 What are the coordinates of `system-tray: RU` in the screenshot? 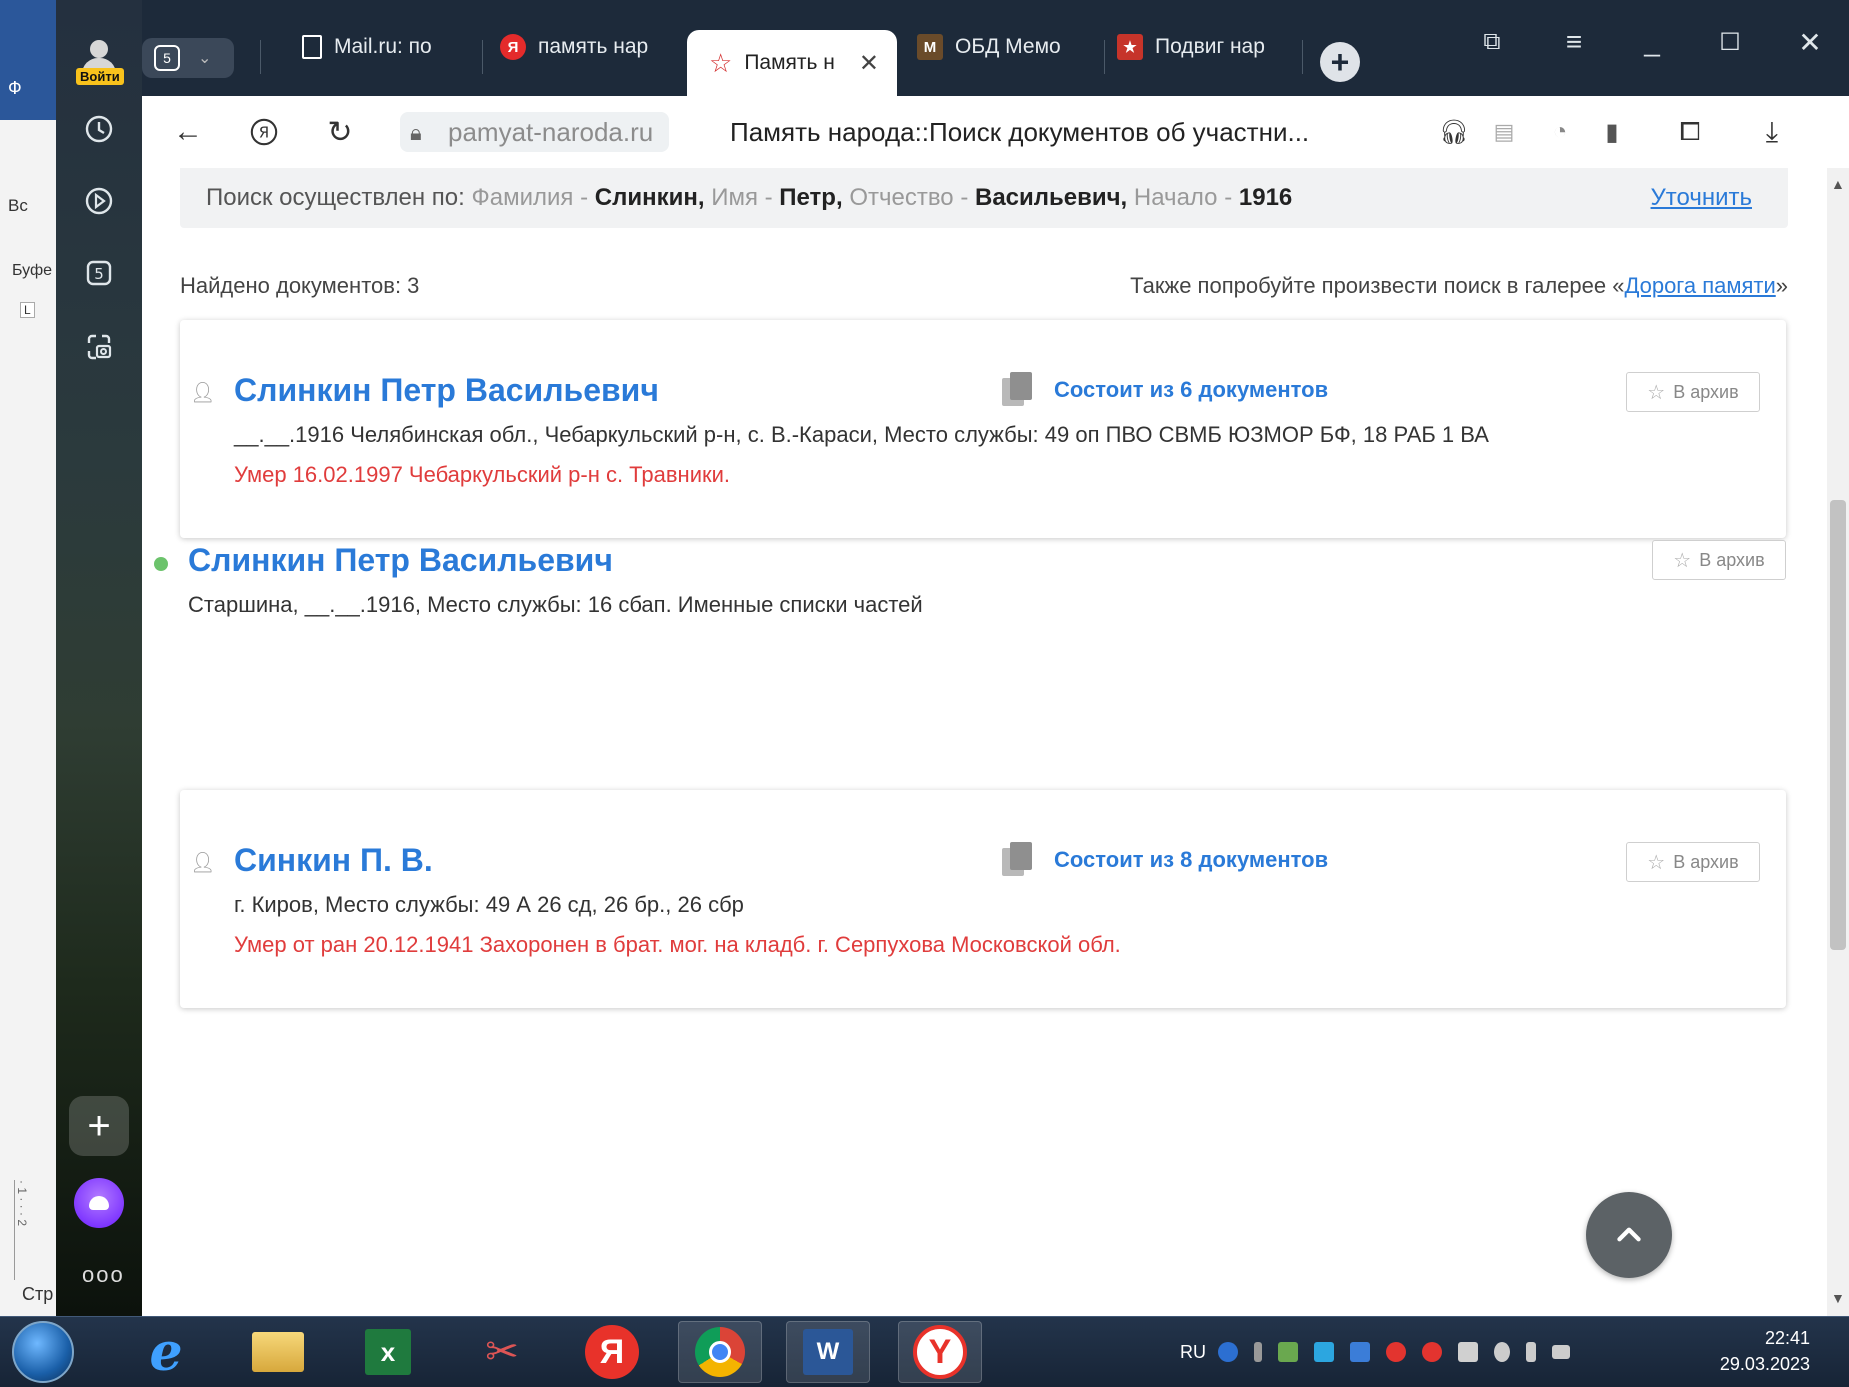 It's located at (1383, 1352).